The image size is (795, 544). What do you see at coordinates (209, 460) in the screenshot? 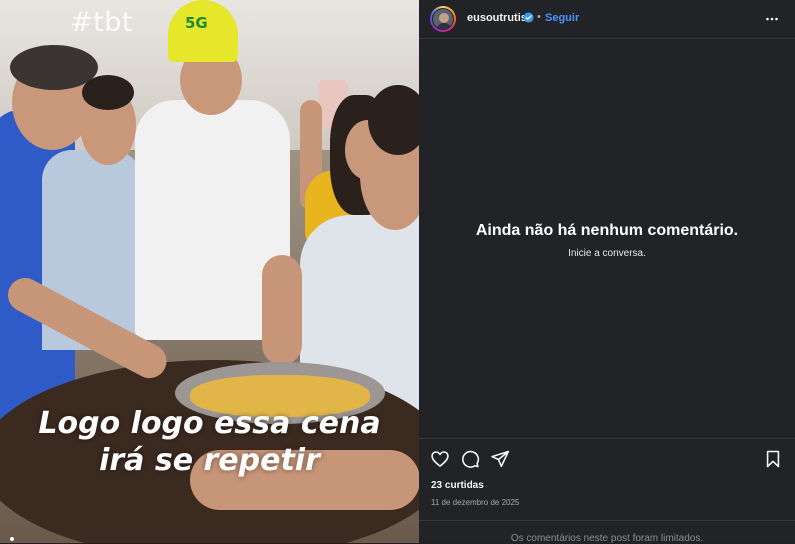
I see `caption-line-2: irá se repetir` at bounding box center [209, 460].